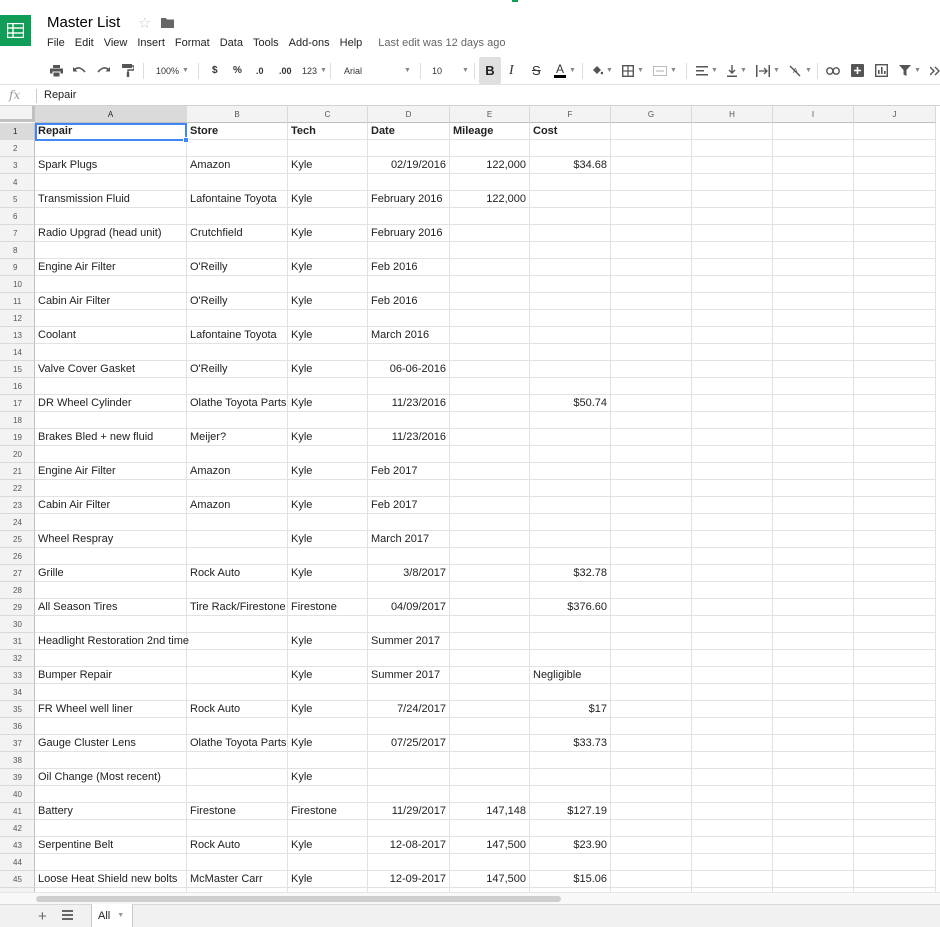 The width and height of the screenshot is (940, 927). What do you see at coordinates (651, 641) in the screenshot?
I see `cell-g31` at bounding box center [651, 641].